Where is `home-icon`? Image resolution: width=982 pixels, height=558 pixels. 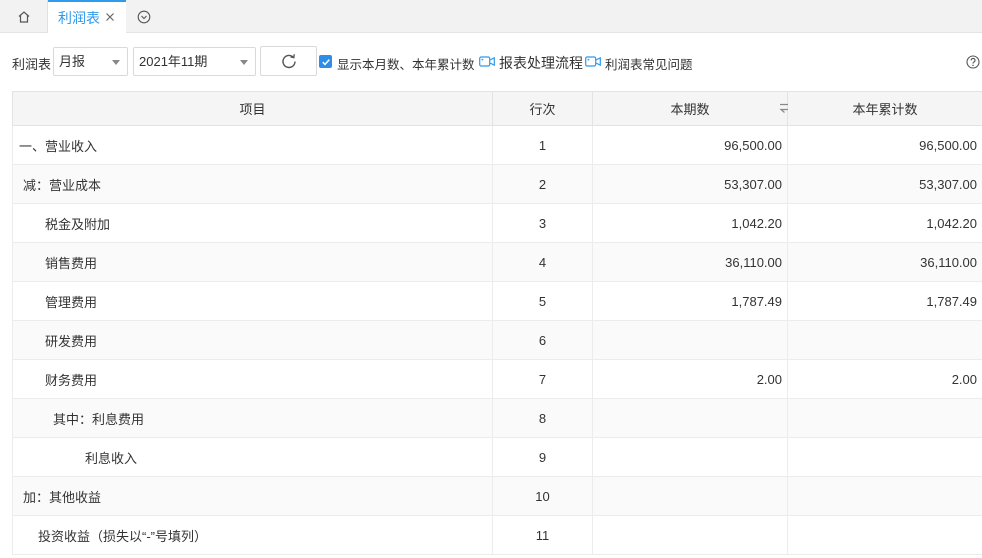 home-icon is located at coordinates (23, 16).